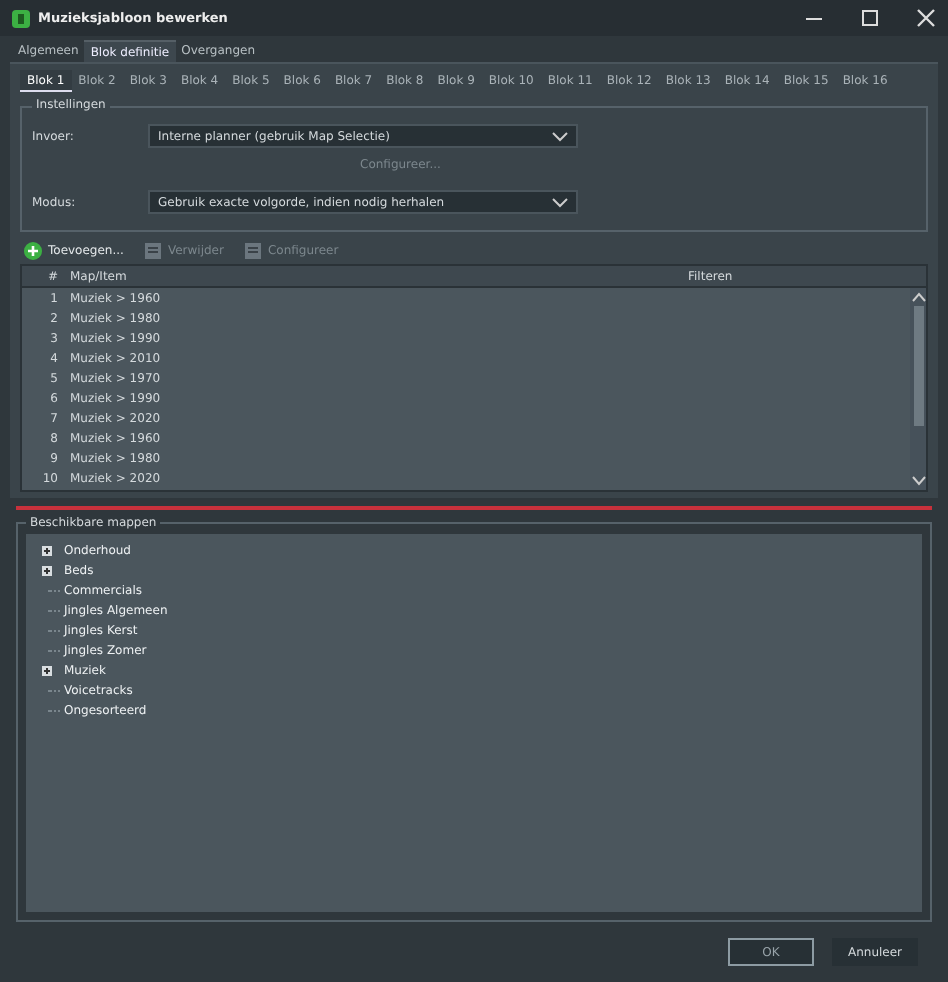 The image size is (948, 982). What do you see at coordinates (926, 18) in the screenshot?
I see `close-icon` at bounding box center [926, 18].